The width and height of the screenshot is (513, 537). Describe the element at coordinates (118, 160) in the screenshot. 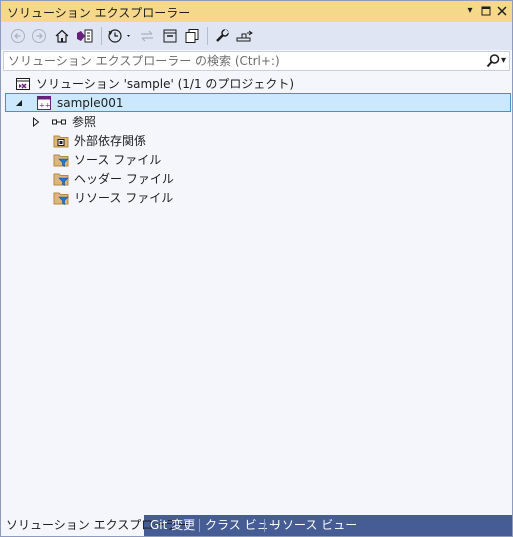

I see `tree-item-label: ソース ファイル` at that location.